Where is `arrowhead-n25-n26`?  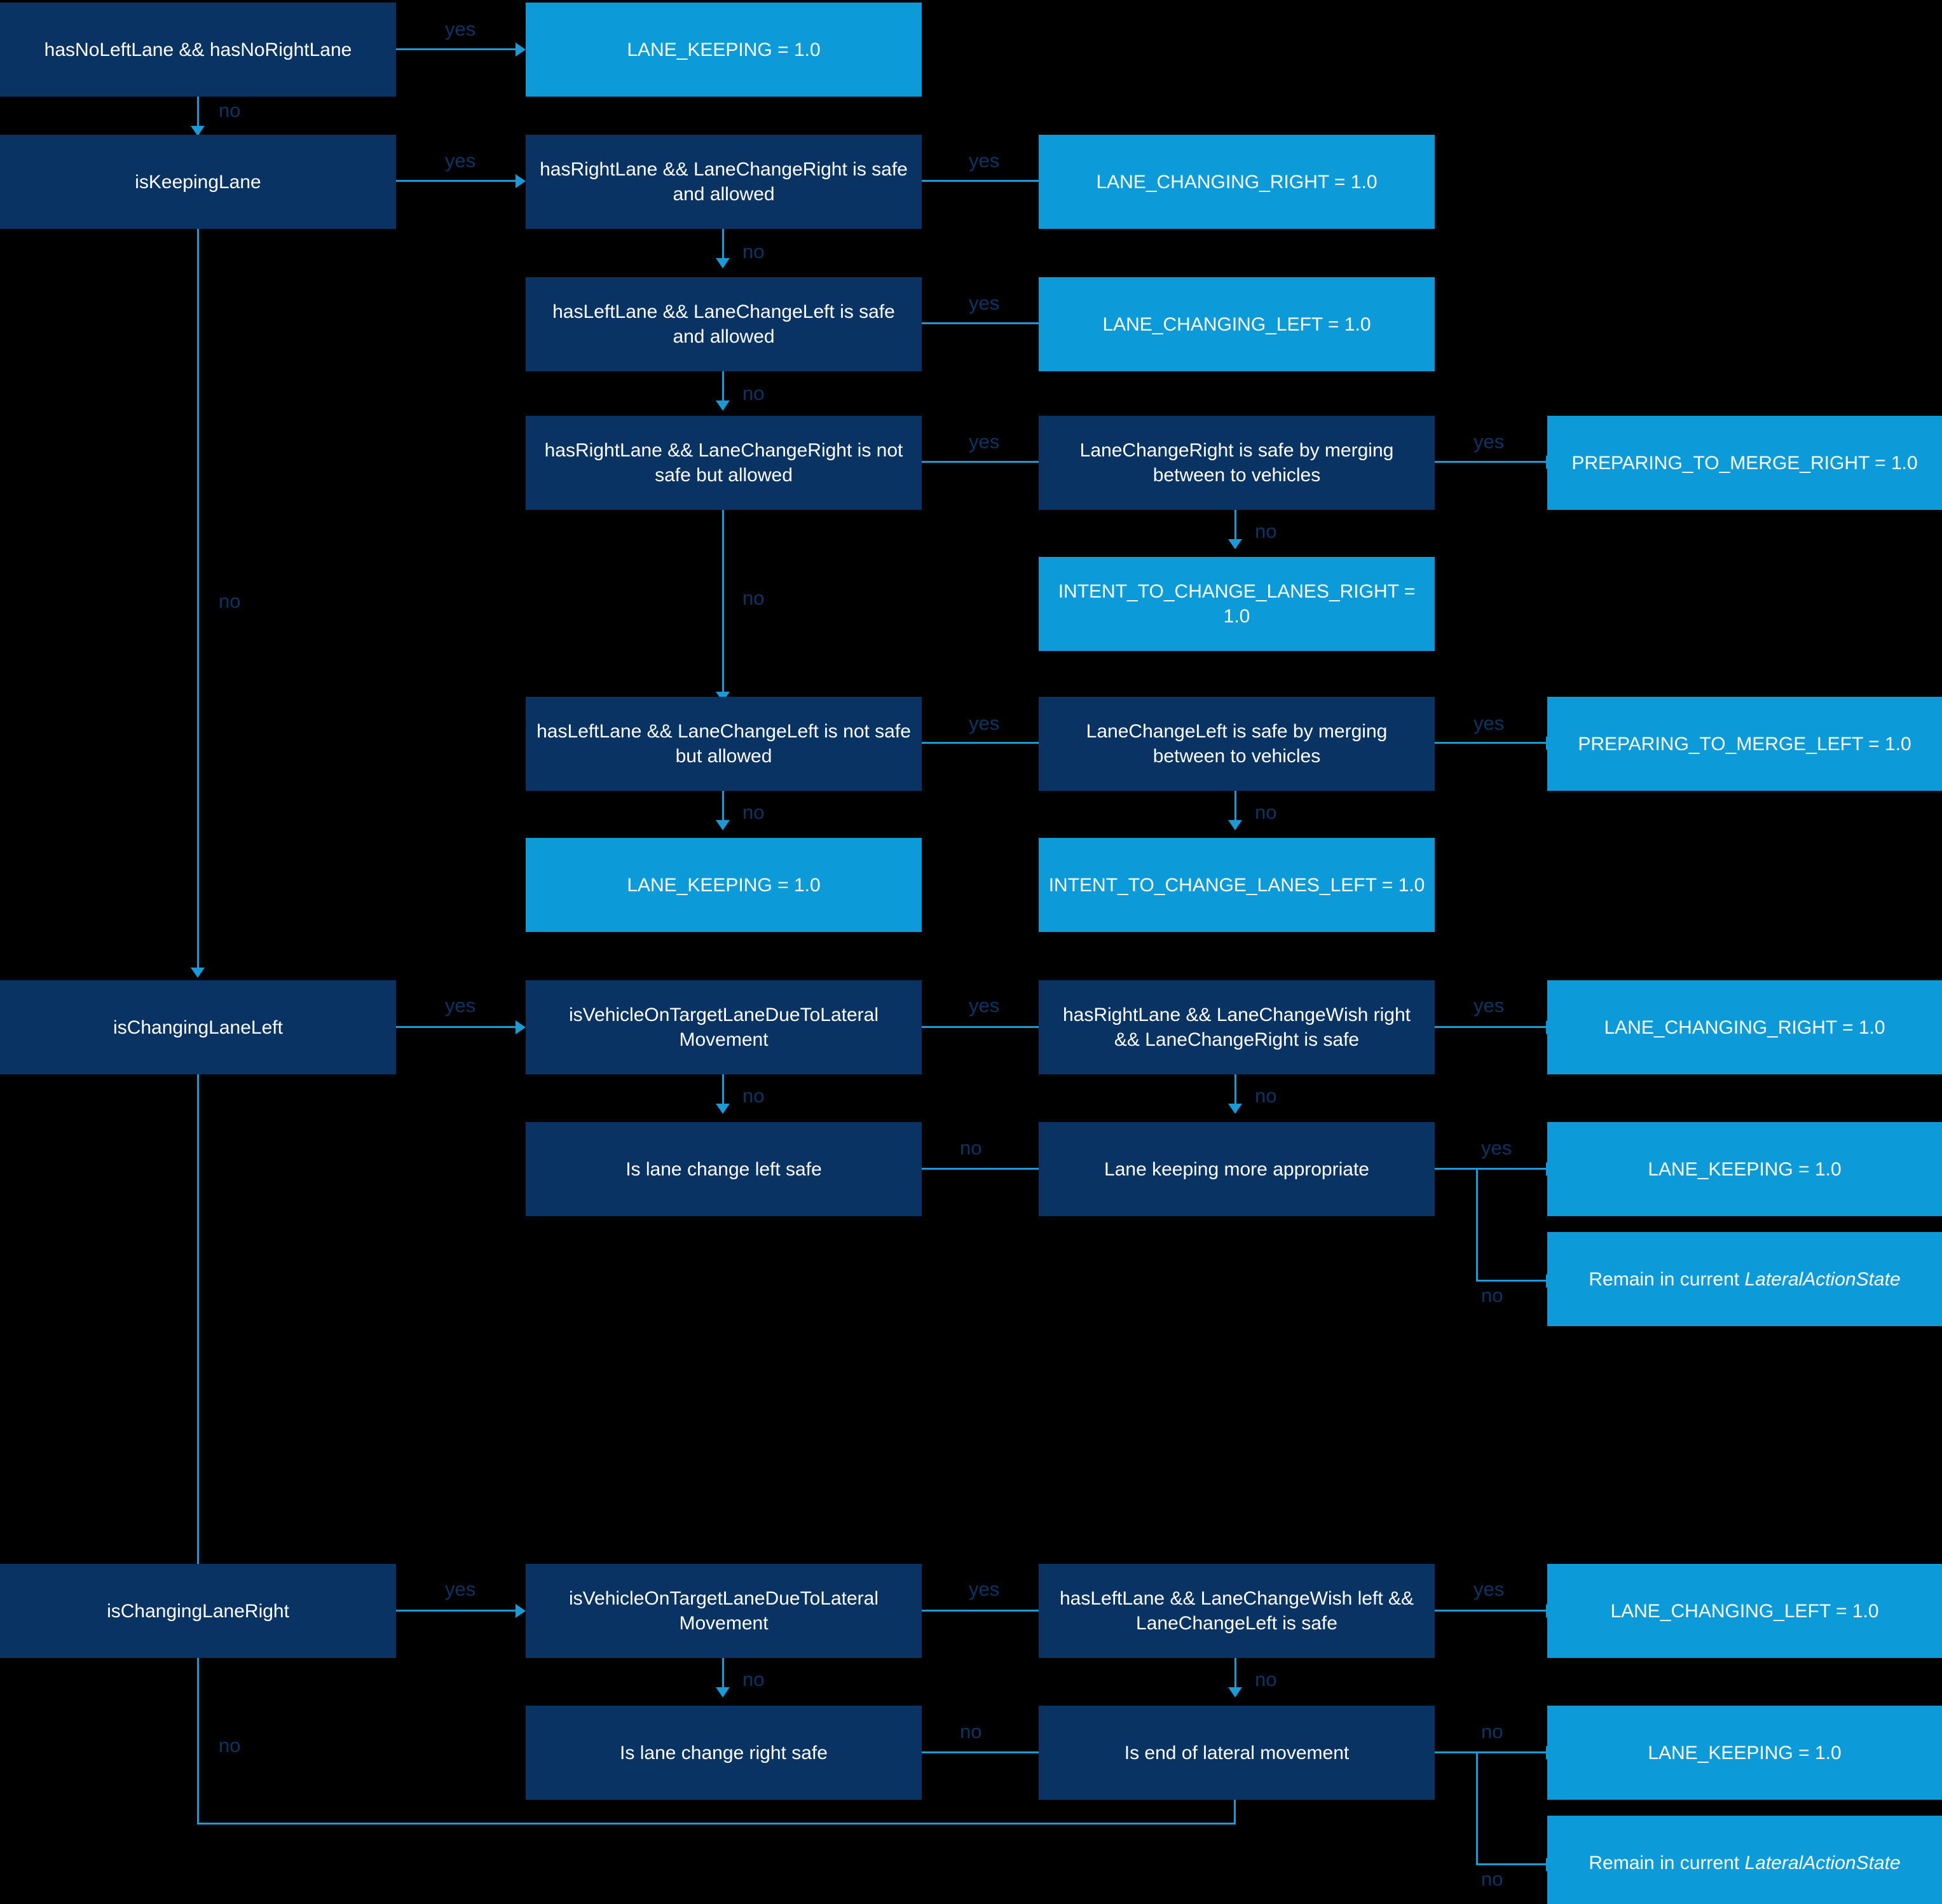 arrowhead-n25-n26 is located at coordinates (521, 1611).